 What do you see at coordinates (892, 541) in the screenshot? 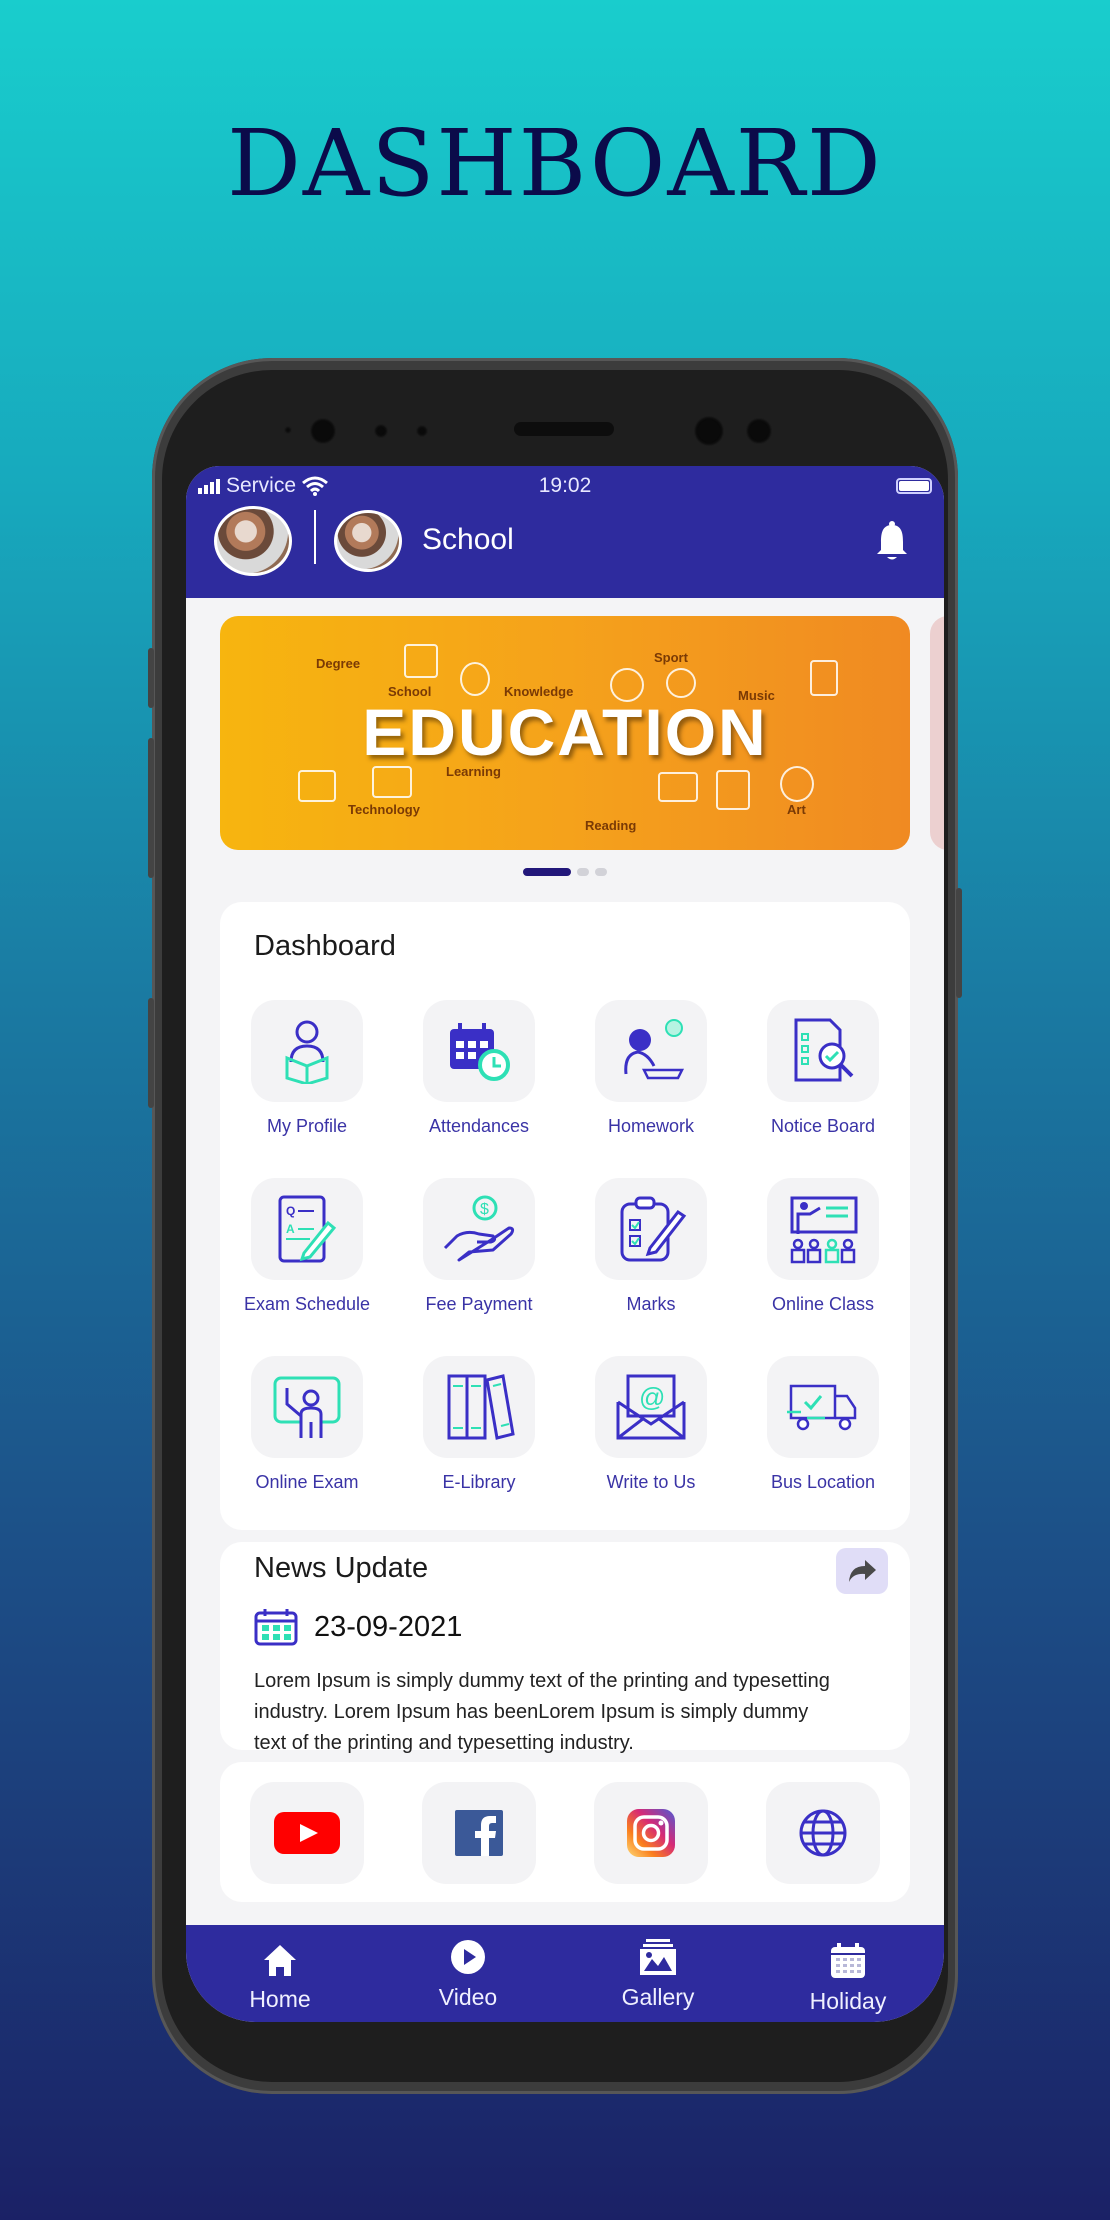
I see `notification-bell-icon` at bounding box center [892, 541].